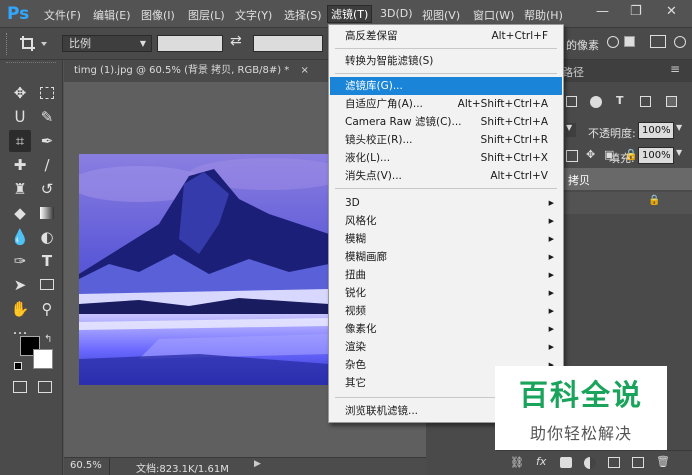  Describe the element at coordinates (304, 70) in the screenshot. I see `close-tab-icon: ×` at that location.